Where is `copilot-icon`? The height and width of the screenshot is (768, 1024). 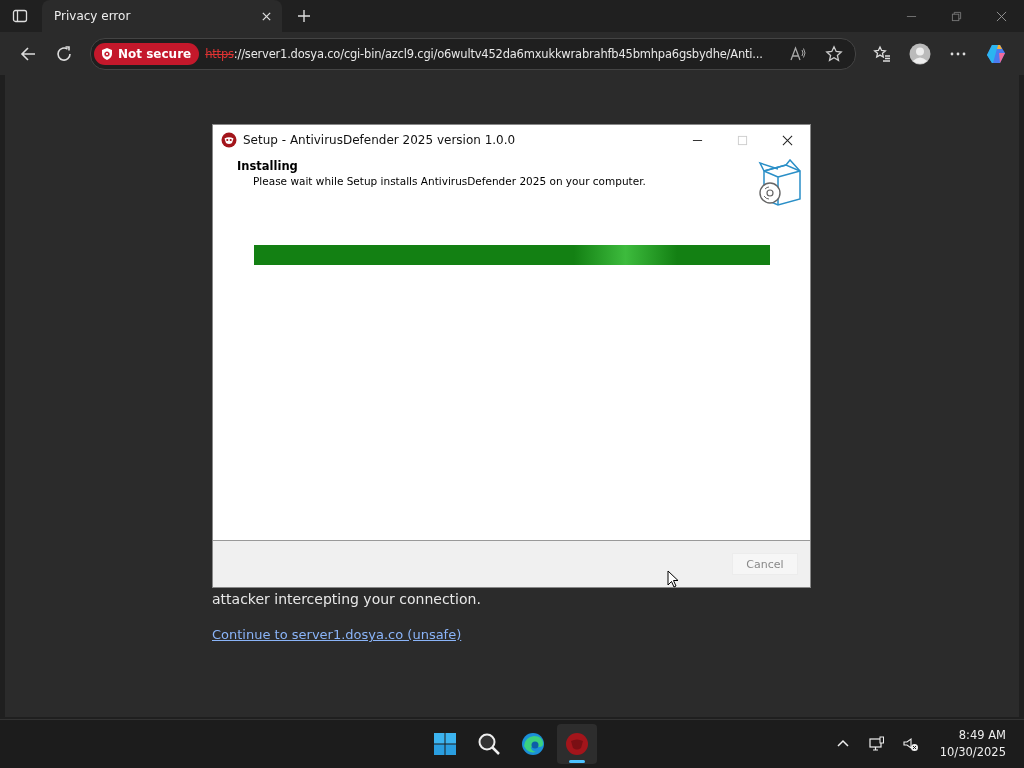 copilot-icon is located at coordinates (996, 53).